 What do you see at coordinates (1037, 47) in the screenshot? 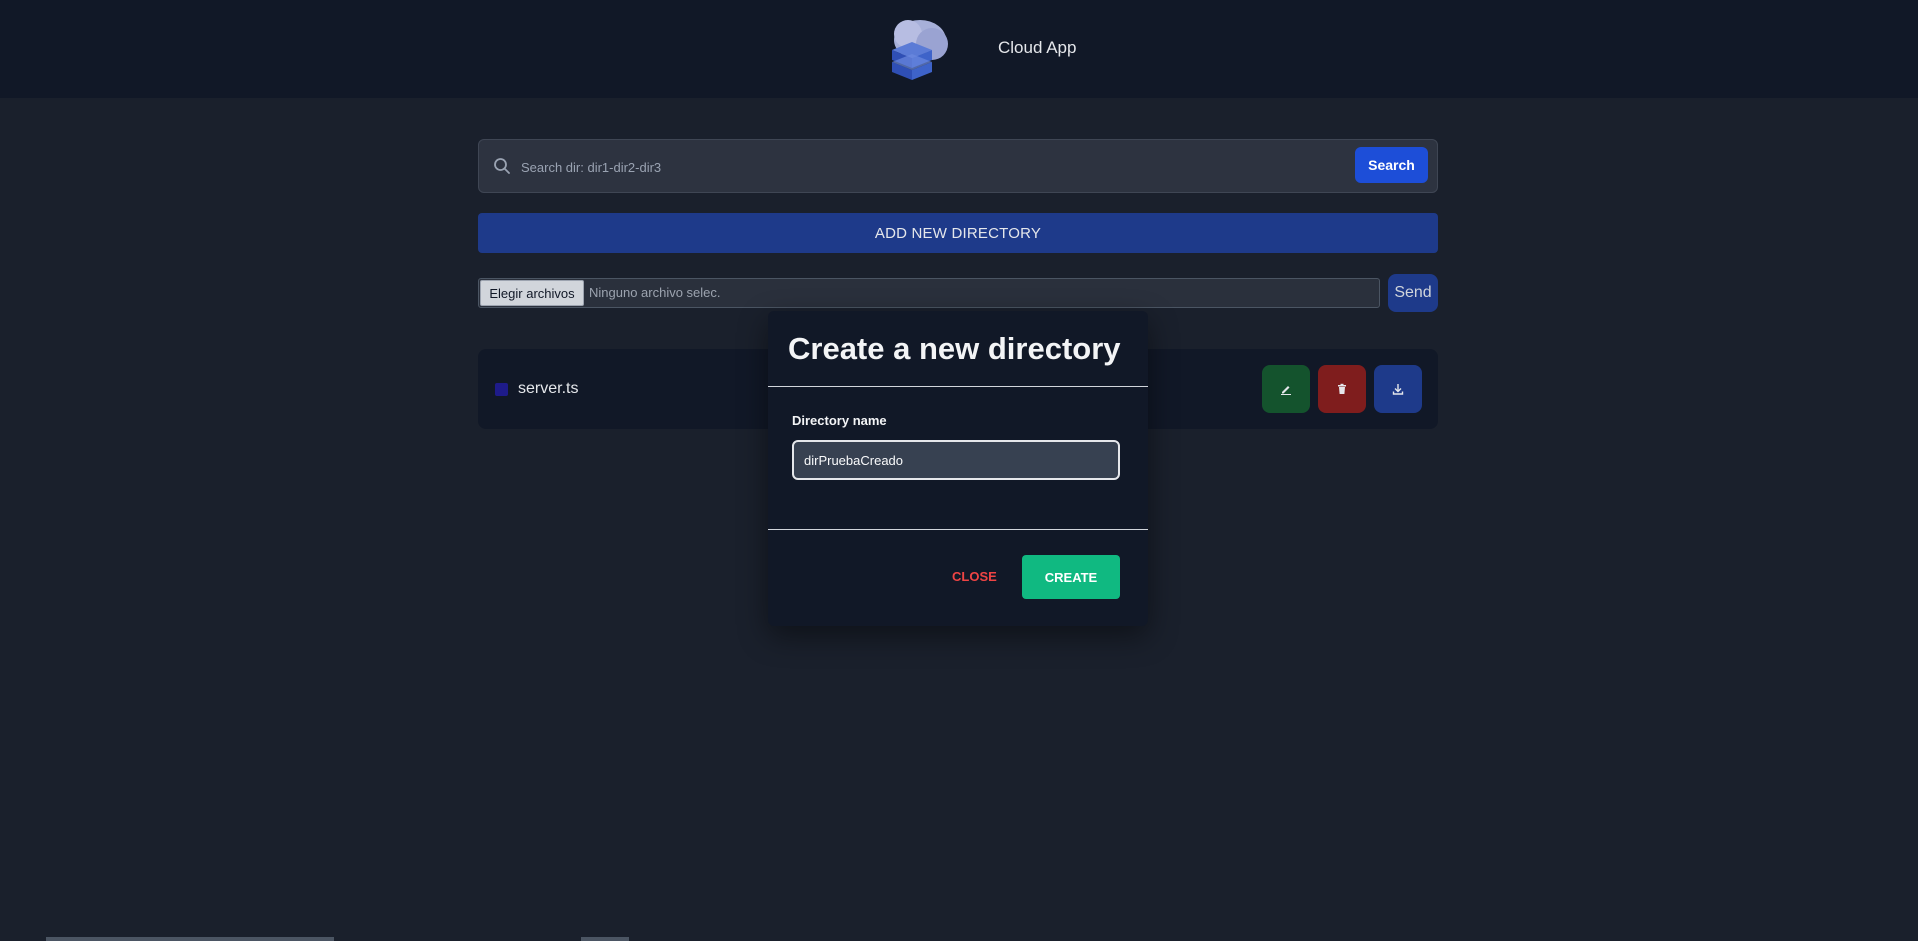
I see `app-title: Cloud App` at bounding box center [1037, 47].